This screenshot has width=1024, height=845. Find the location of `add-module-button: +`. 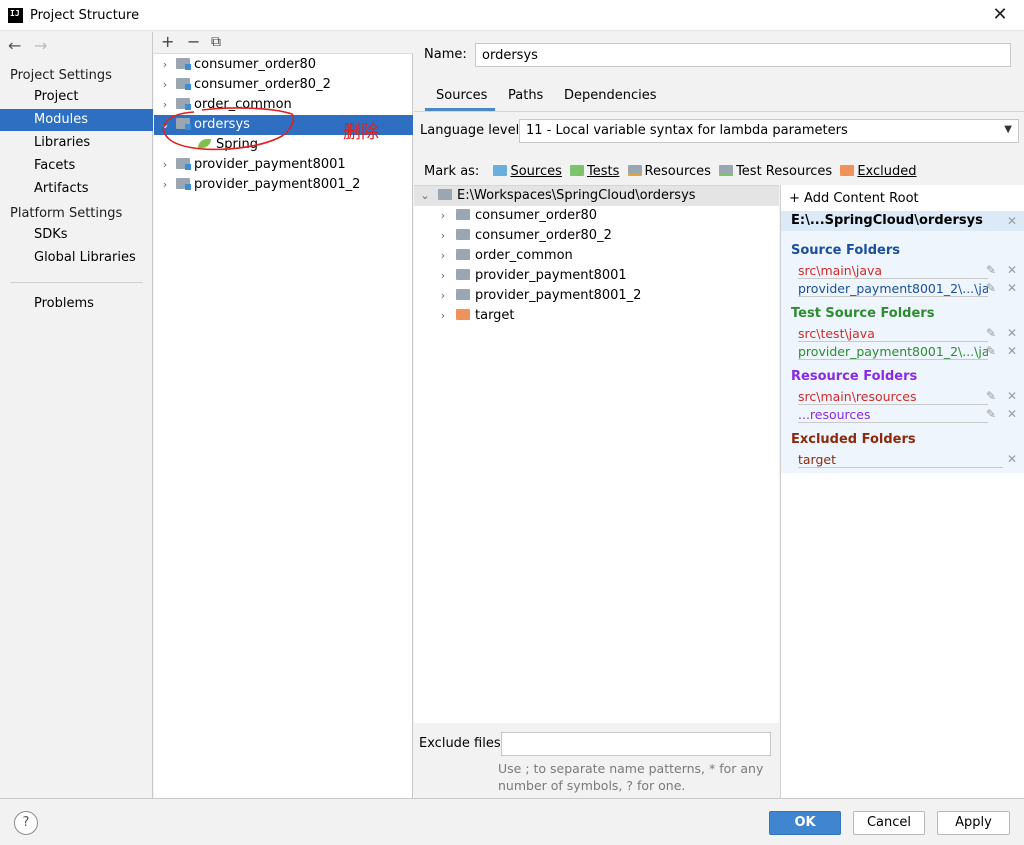

add-module-button: + is located at coordinates (167, 42).